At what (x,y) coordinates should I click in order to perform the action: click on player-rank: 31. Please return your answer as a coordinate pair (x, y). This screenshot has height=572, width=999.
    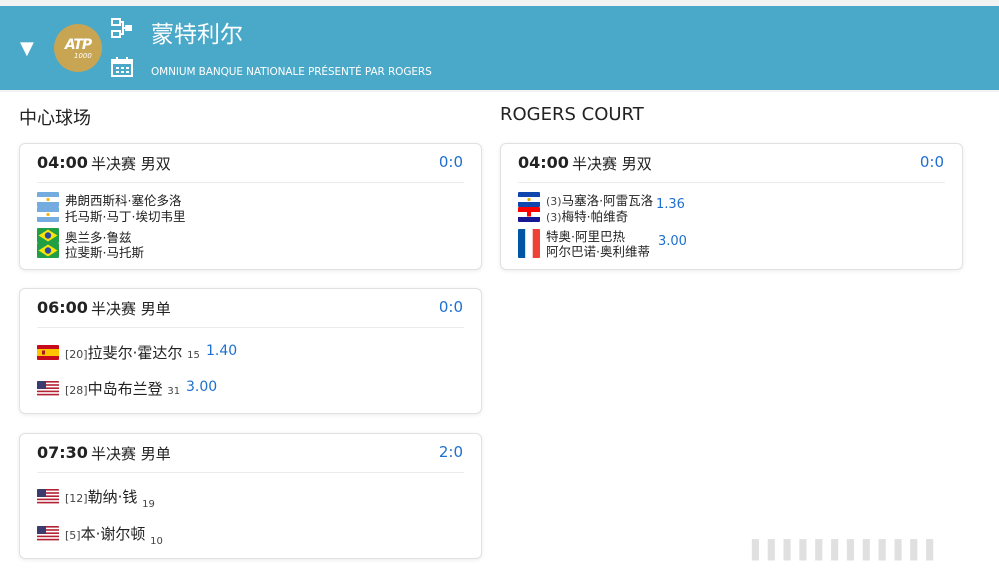
    Looking at the image, I should click on (174, 391).